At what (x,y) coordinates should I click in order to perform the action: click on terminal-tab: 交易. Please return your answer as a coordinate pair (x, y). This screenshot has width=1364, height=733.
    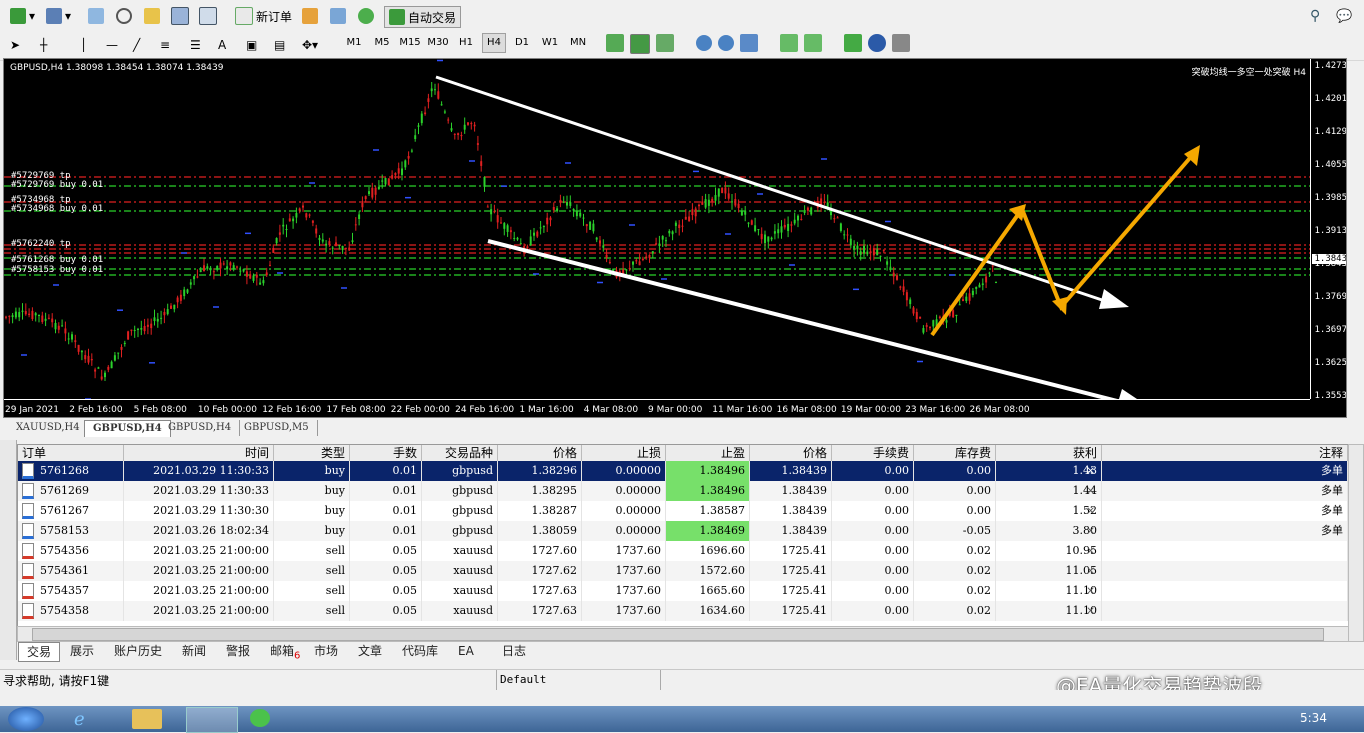
    Looking at the image, I should click on (39, 652).